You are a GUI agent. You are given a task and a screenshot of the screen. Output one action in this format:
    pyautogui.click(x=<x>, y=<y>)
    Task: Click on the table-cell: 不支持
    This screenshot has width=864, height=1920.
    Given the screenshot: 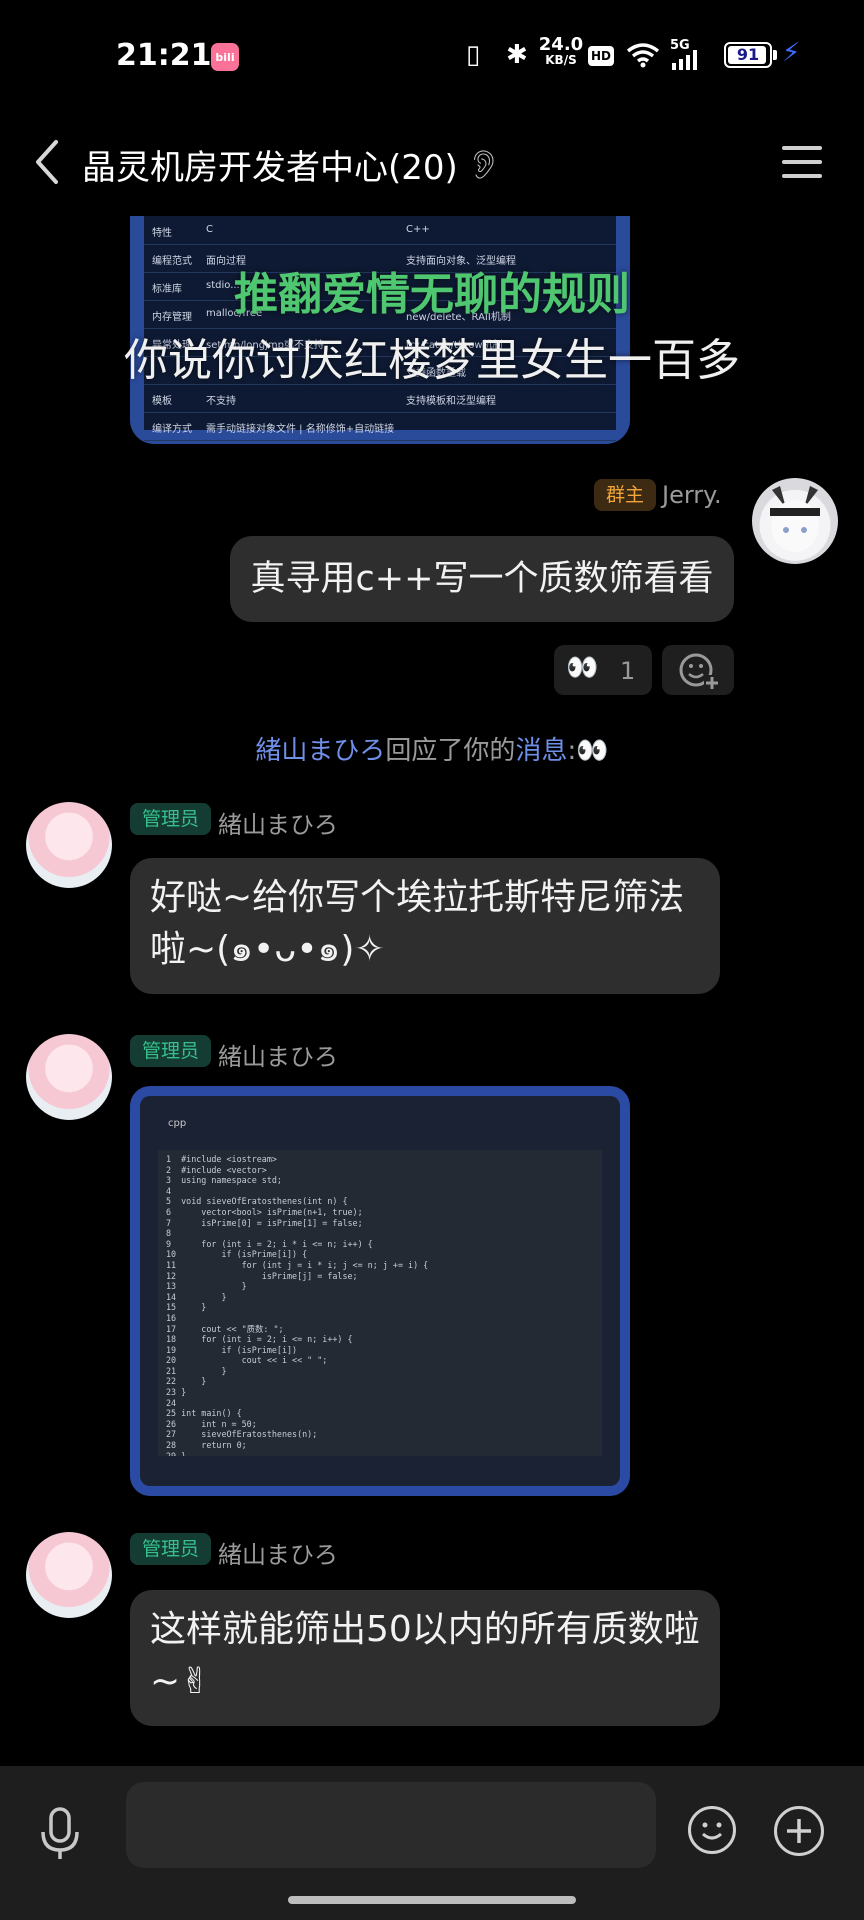 What is the action you would take?
    pyautogui.click(x=221, y=401)
    